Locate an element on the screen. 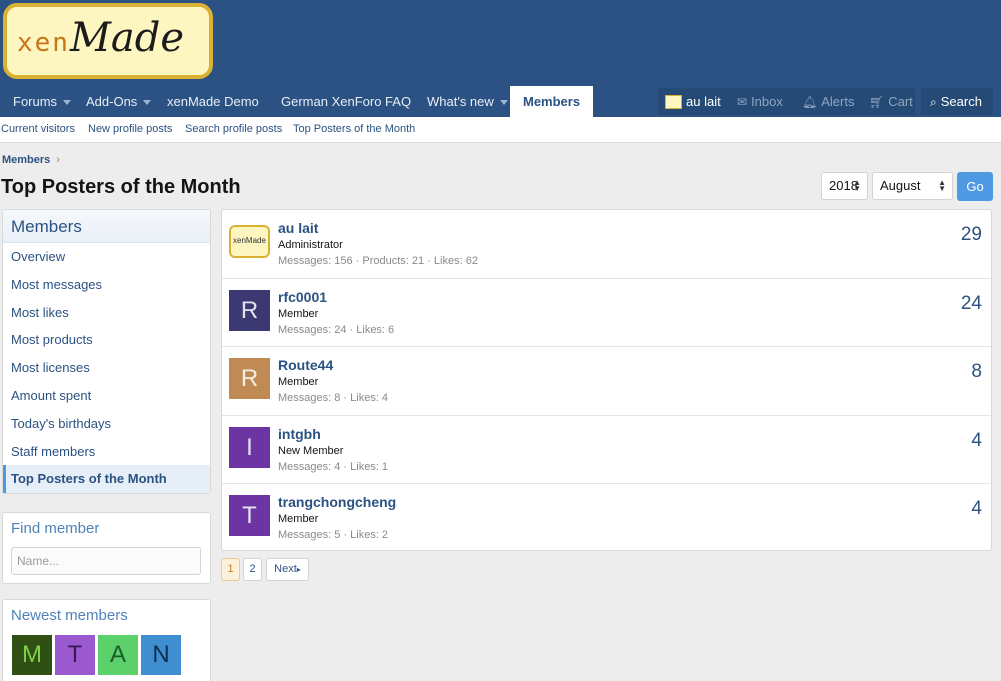  newest-member-avatar: A is located at coordinates (118, 655).